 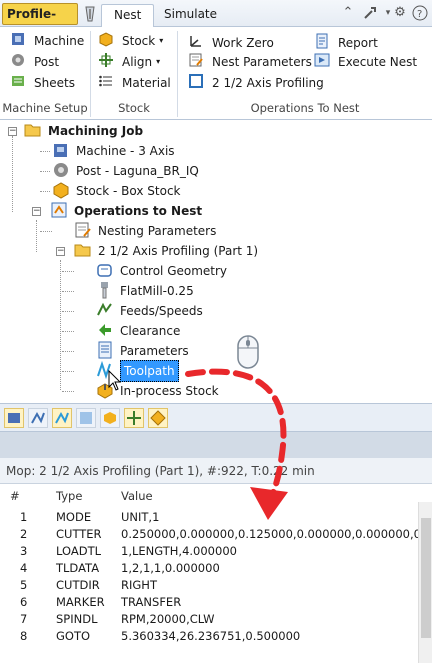 I want to click on cell-type: GOTO, so click(x=73, y=636).